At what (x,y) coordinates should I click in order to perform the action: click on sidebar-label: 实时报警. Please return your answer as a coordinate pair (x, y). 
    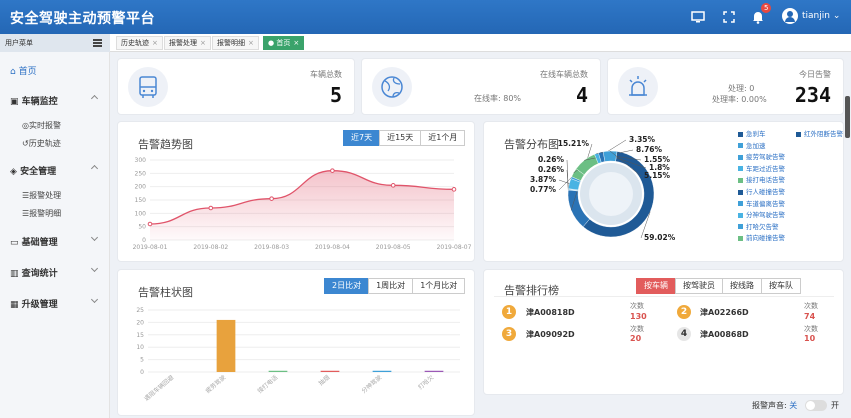
    Looking at the image, I should click on (44, 125).